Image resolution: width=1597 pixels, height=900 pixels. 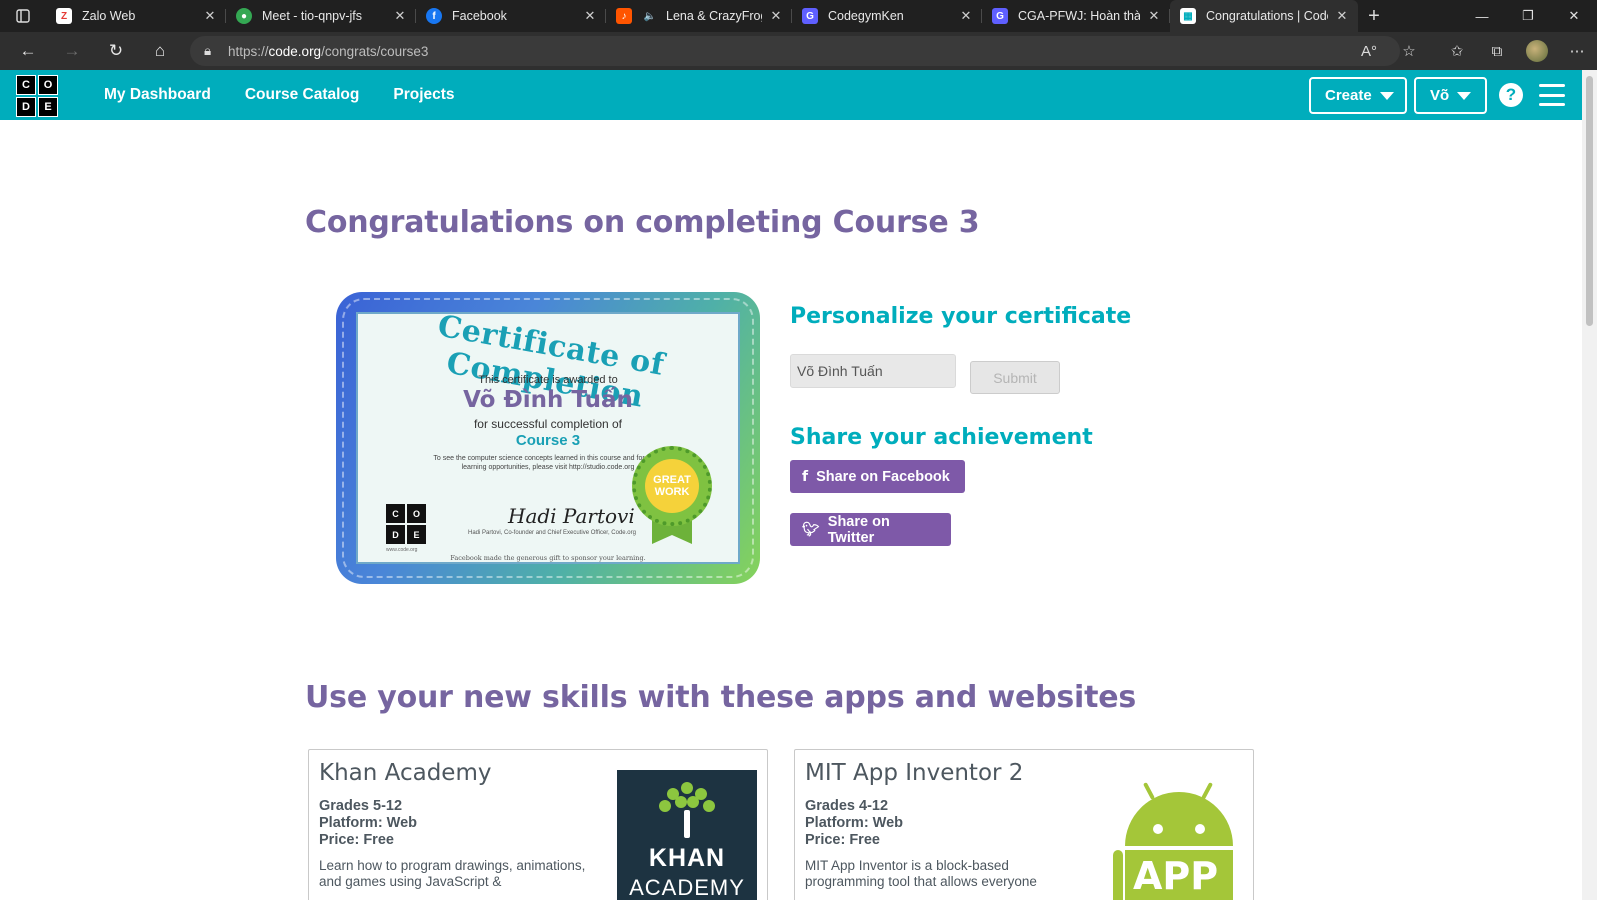 I want to click on profile-avatar, so click(x=1537, y=51).